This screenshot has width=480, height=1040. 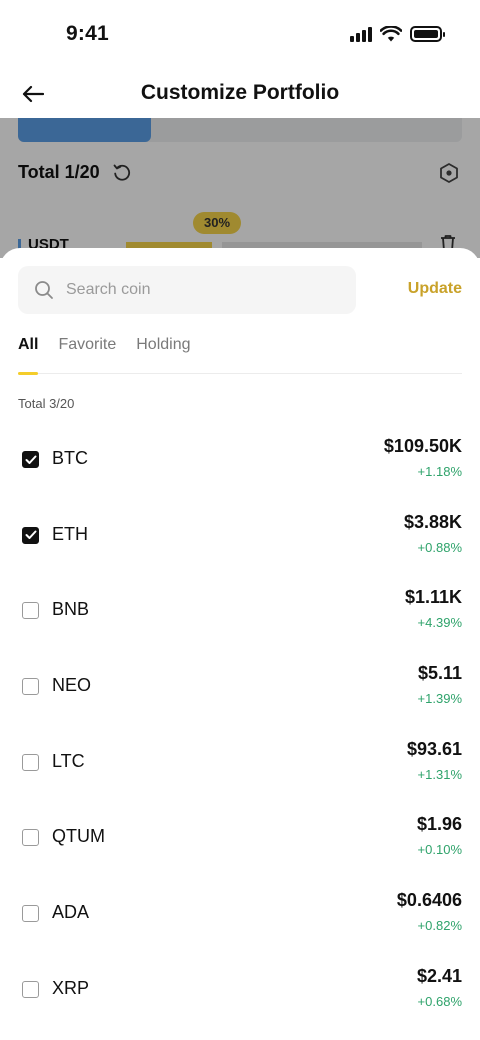 What do you see at coordinates (429, 900) in the screenshot?
I see `coin-price: $0.6406` at bounding box center [429, 900].